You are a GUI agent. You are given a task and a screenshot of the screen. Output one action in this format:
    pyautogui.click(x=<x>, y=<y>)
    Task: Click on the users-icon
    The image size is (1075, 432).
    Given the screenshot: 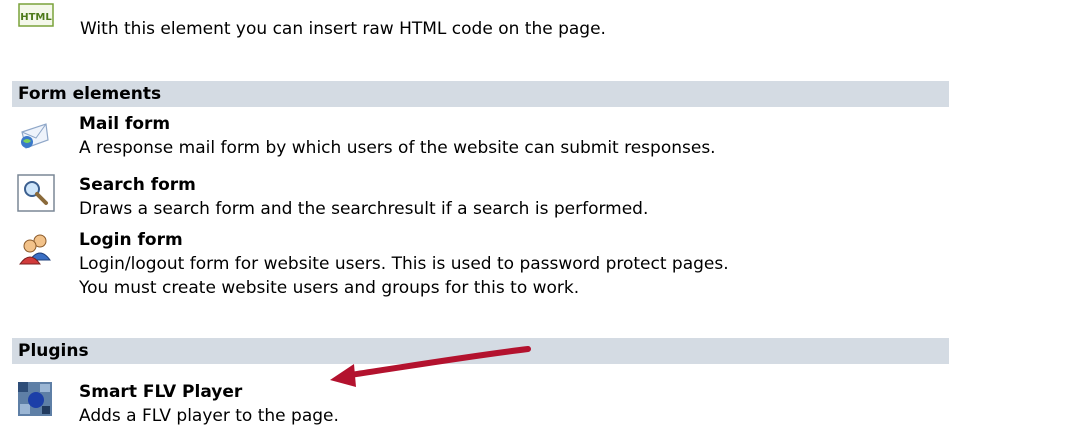 What is the action you would take?
    pyautogui.click(x=35, y=249)
    